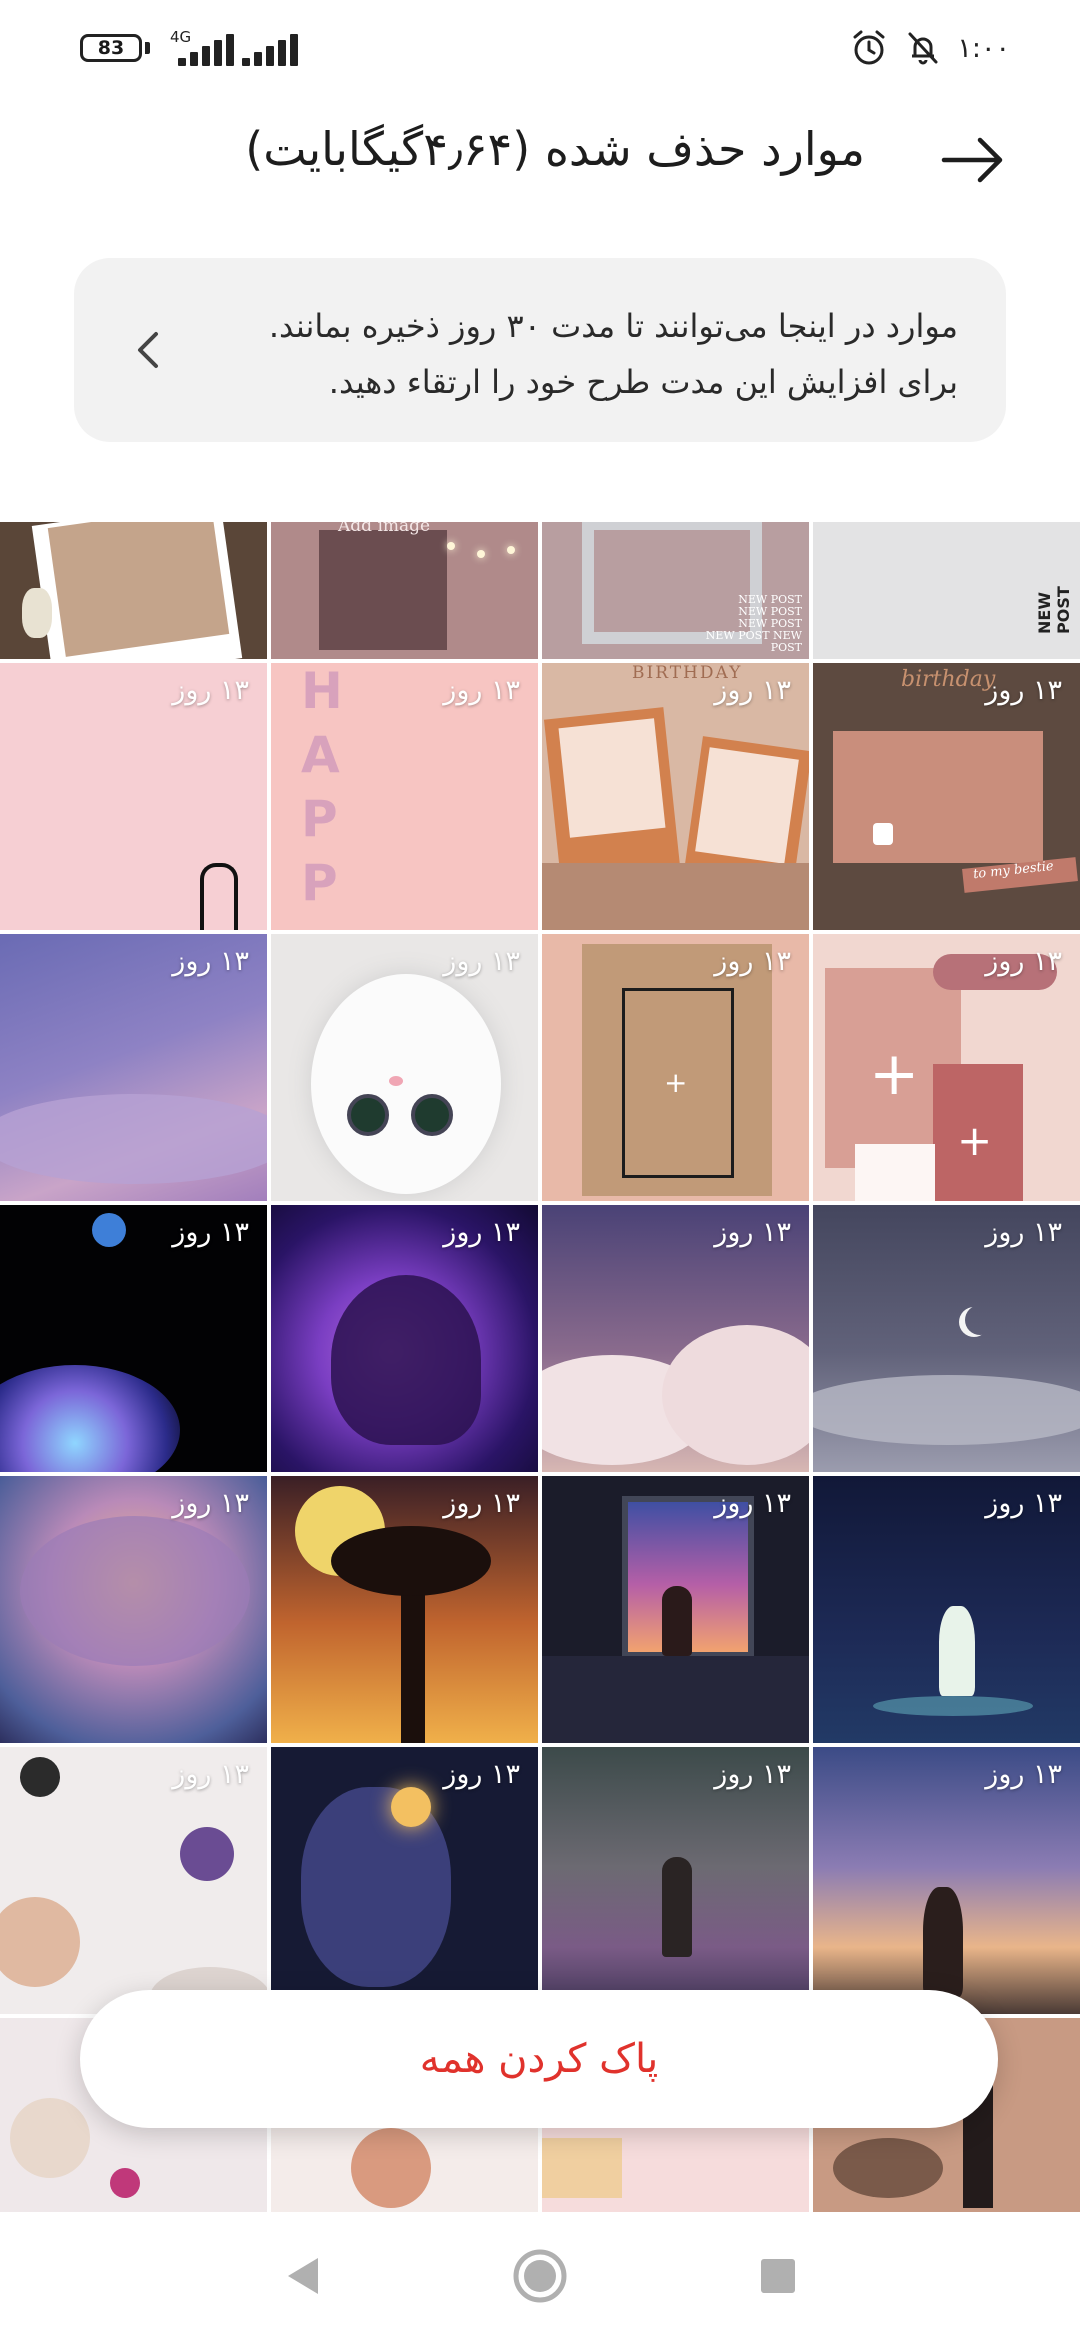 This screenshot has width=1080, height=2340. What do you see at coordinates (1054, 610) in the screenshot?
I see `new-post-vertical: NEW POST` at bounding box center [1054, 610].